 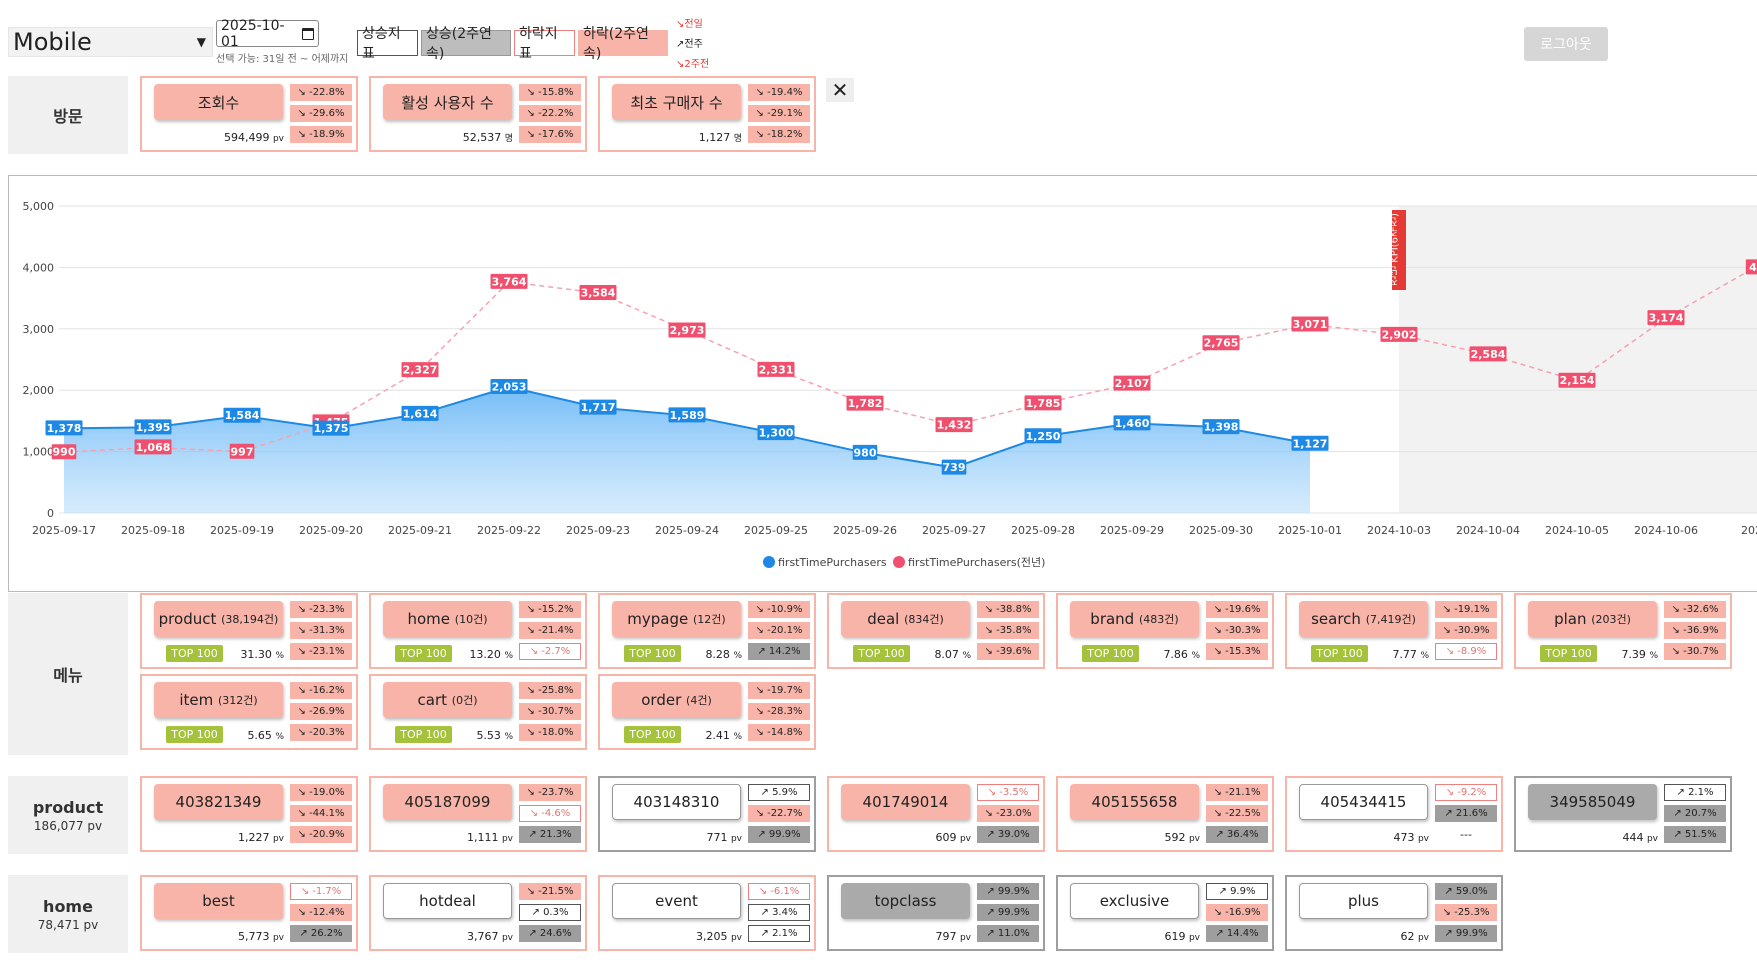 I want to click on home-card: exclusive 619 pv ↗ 9.9% ↘ -16.9% ↗ 14.4%, so click(x=1165, y=913).